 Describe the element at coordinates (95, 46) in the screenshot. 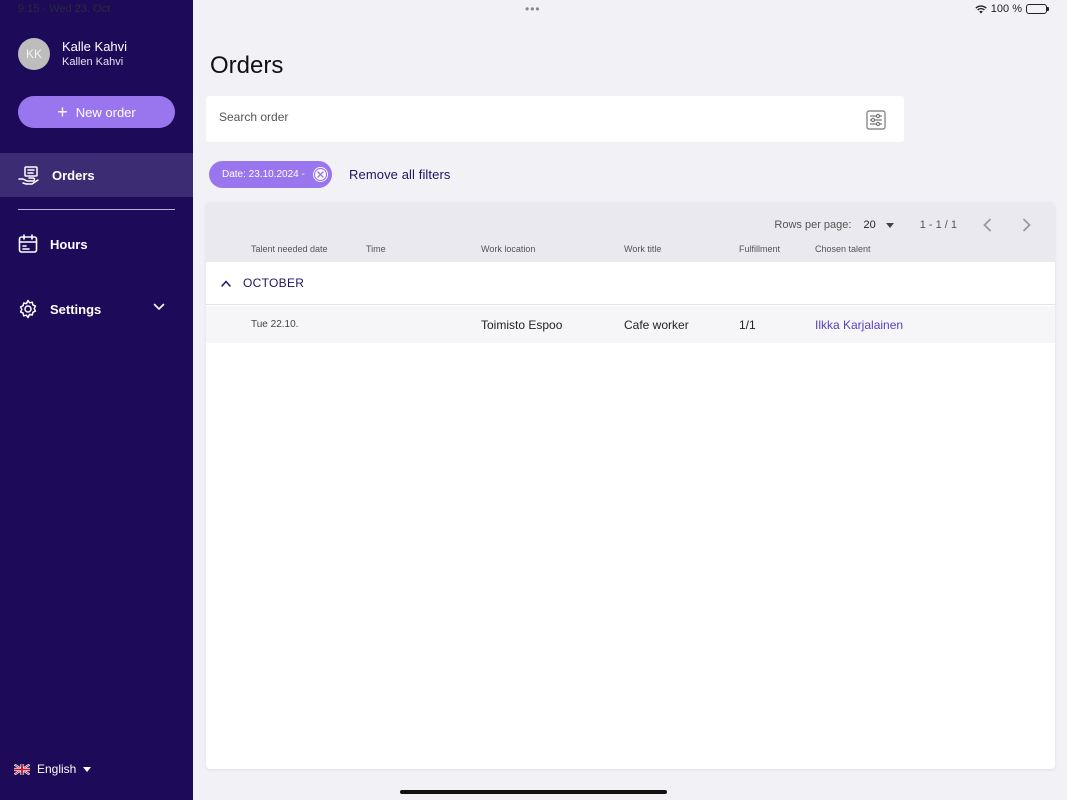

I see `user-name: Kalle Kahvi` at that location.